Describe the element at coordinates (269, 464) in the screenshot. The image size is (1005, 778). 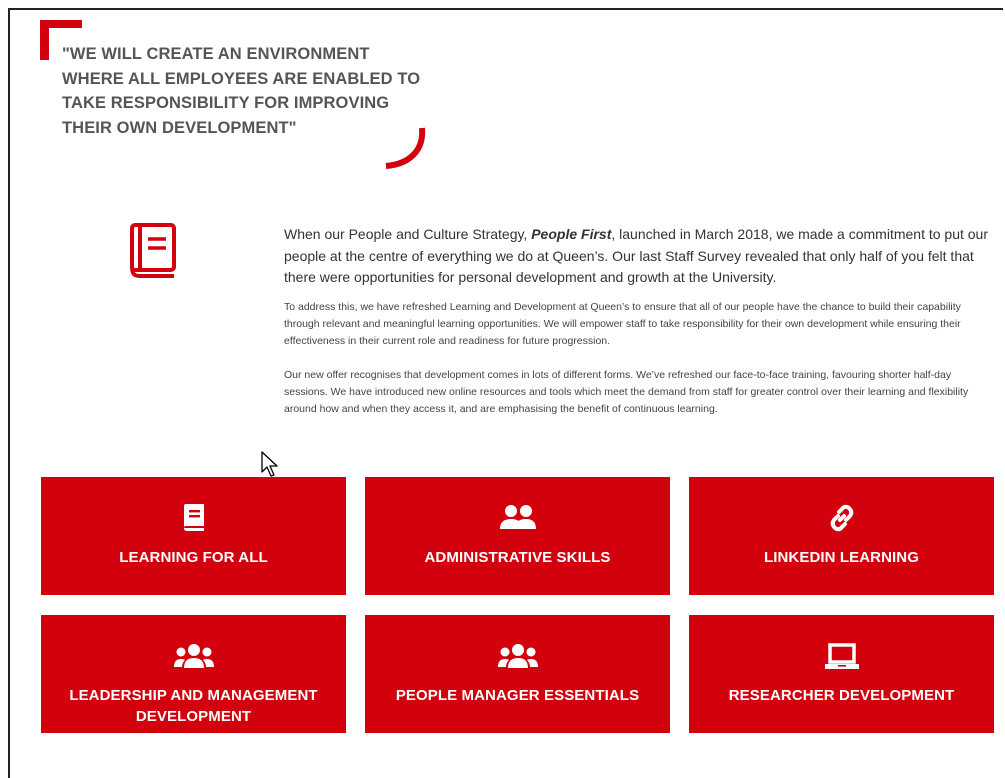
I see `mouse-cursor-icon` at that location.